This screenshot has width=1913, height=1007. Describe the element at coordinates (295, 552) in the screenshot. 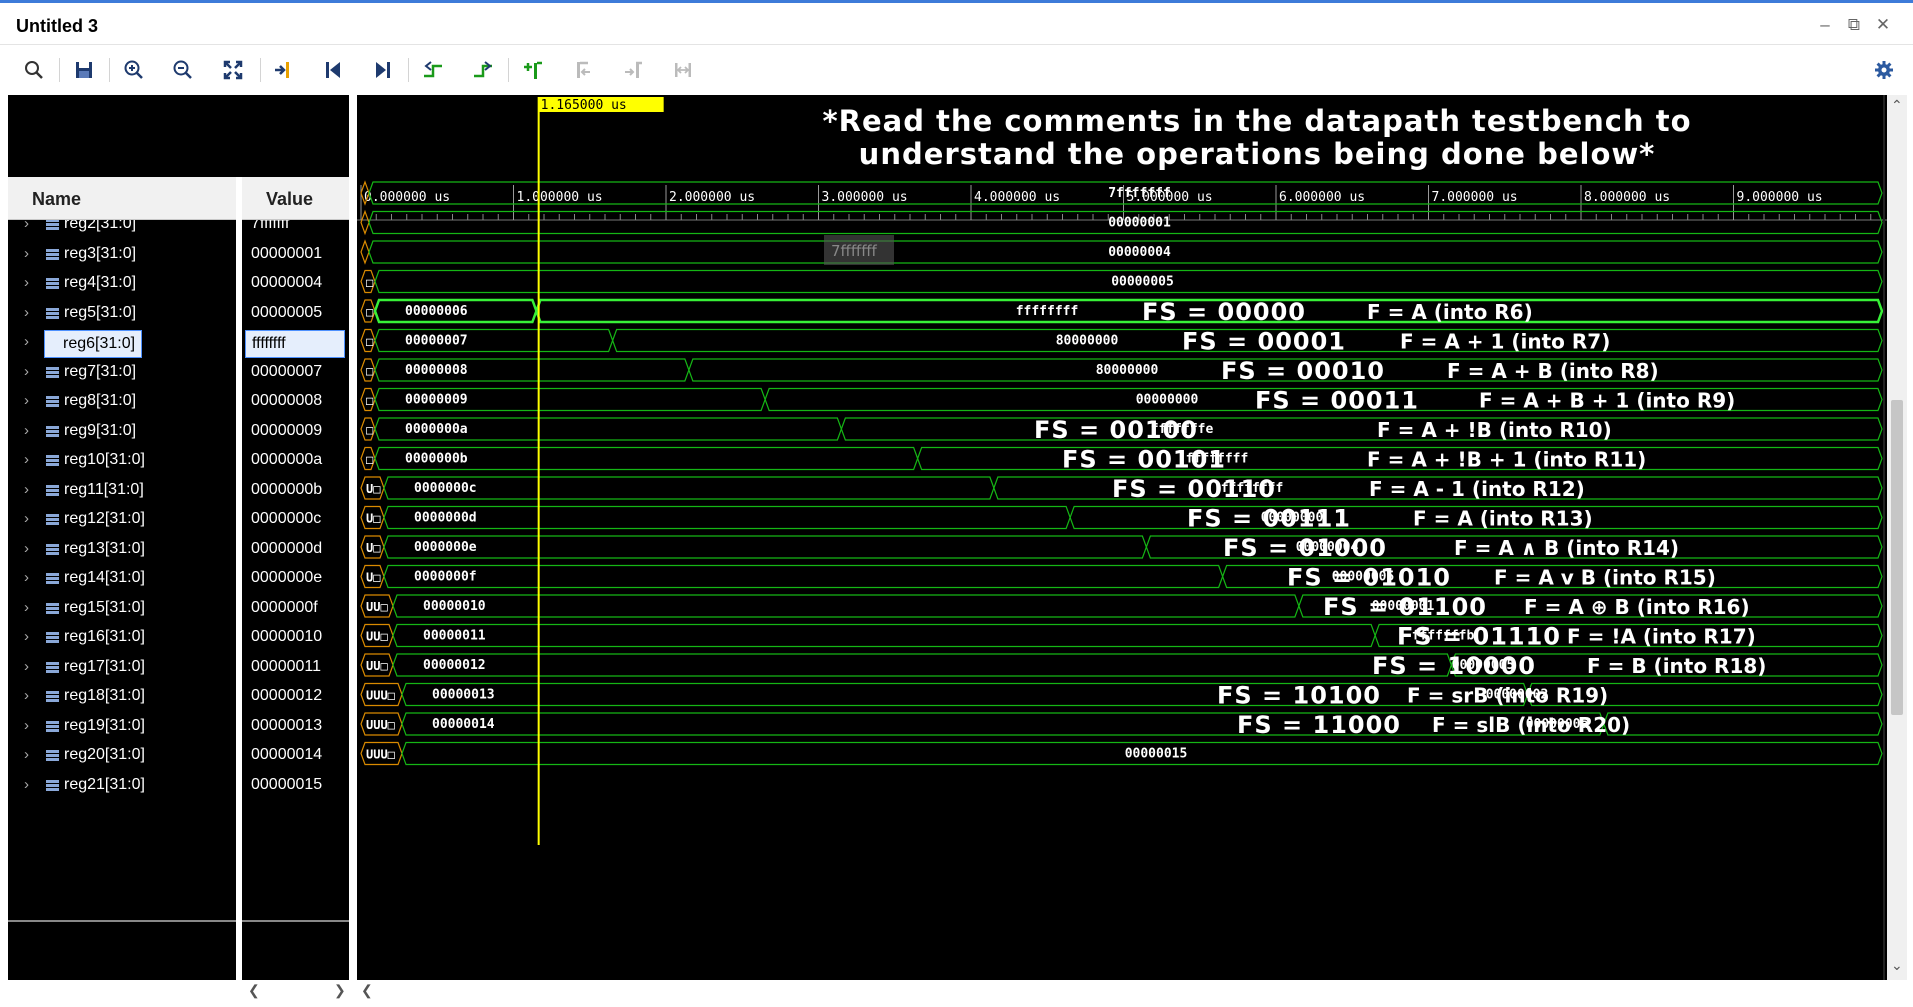

I see `signal-value-row: 0000000d` at that location.